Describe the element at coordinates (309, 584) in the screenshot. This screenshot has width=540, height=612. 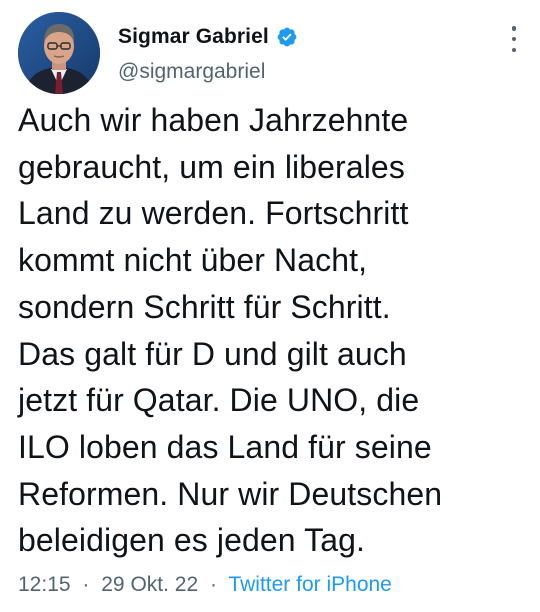
I see `tweet-source-link: Twitter for iPhone` at that location.